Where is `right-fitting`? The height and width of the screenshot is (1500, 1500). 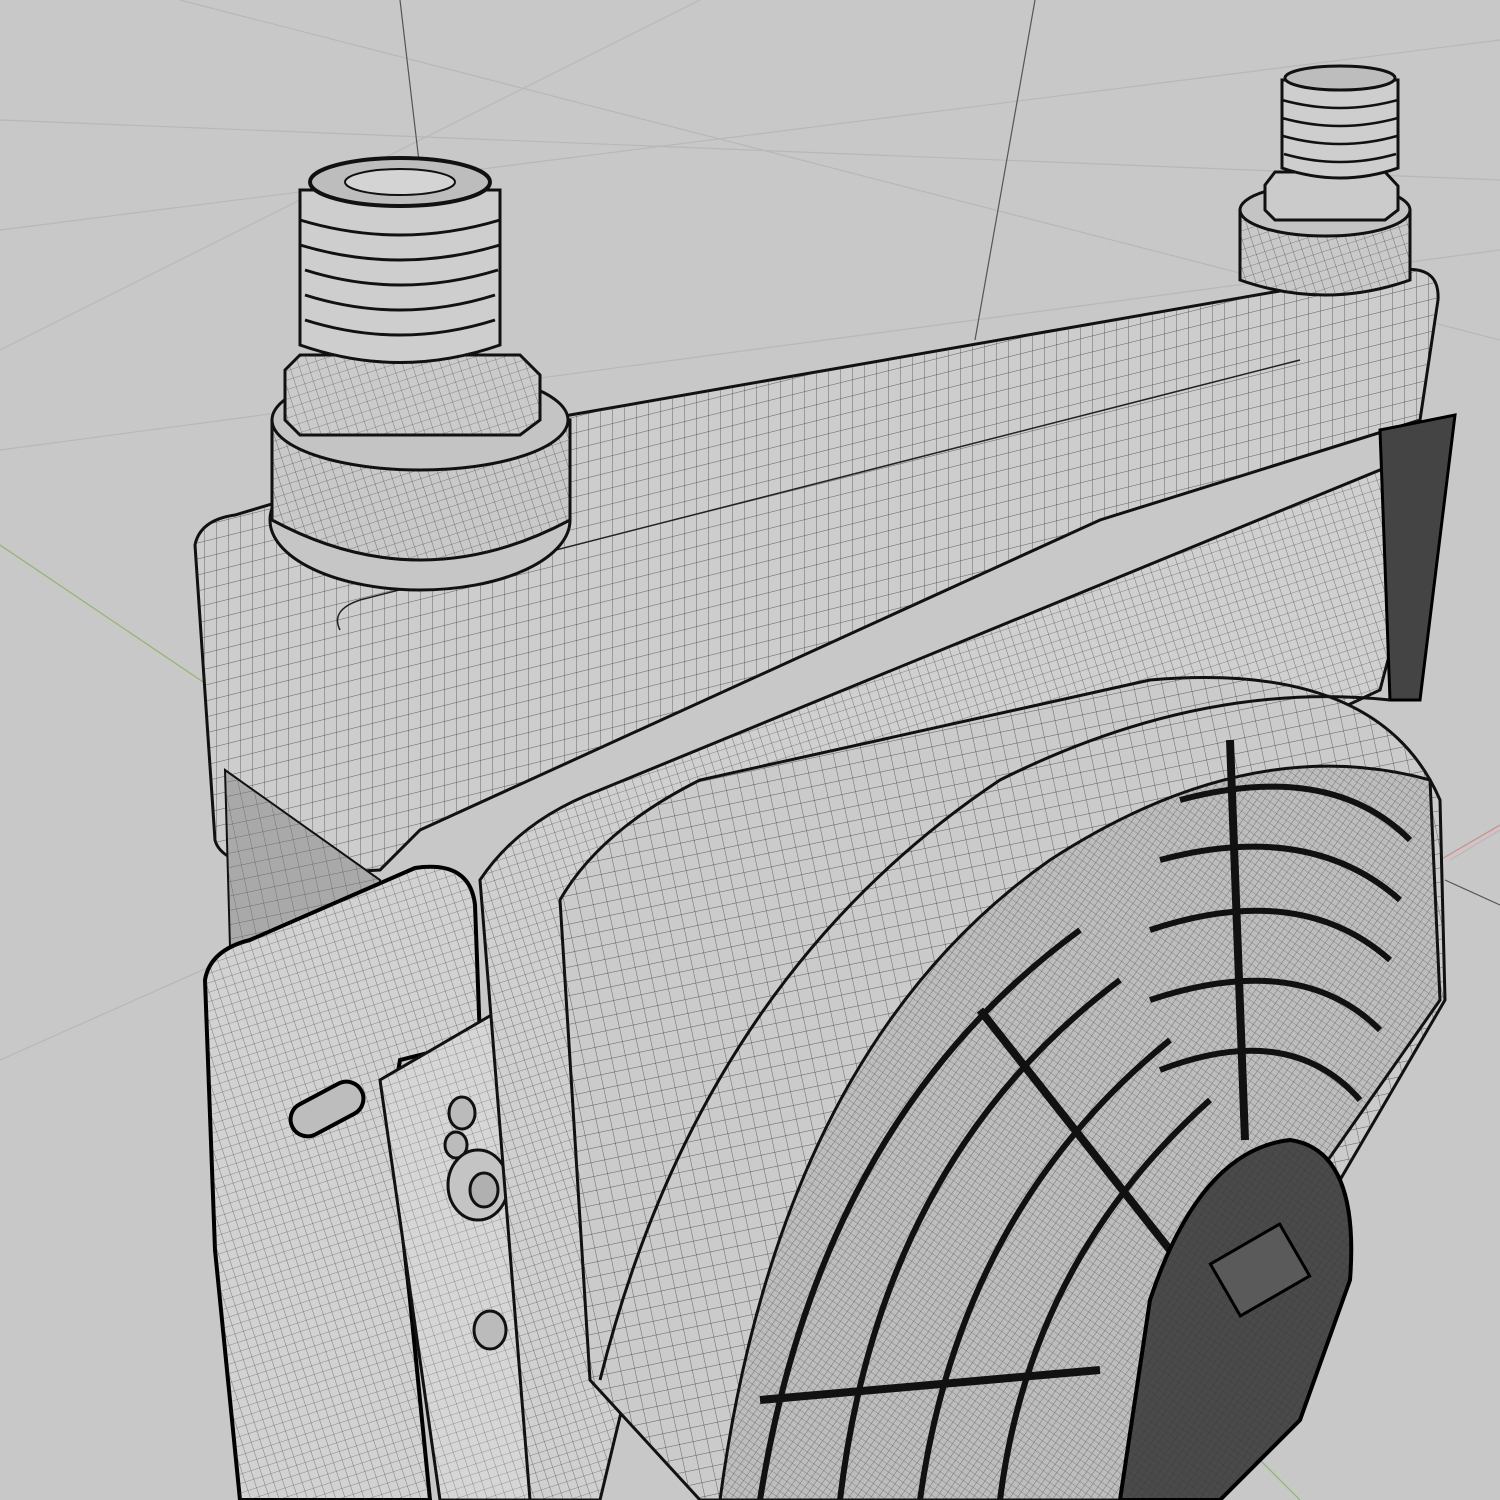
right-fitting is located at coordinates (1325, 180).